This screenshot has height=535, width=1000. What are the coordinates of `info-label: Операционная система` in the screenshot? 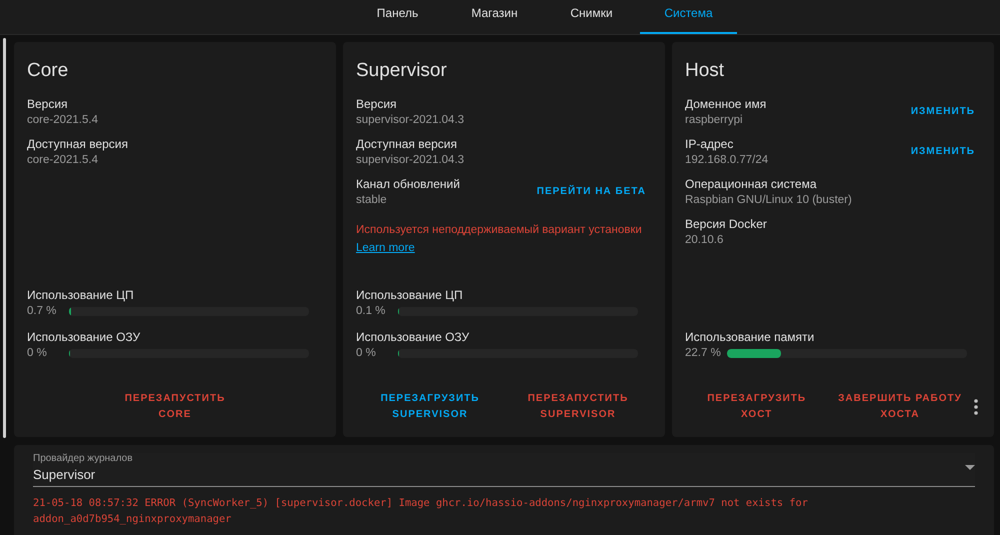 It's located at (751, 184).